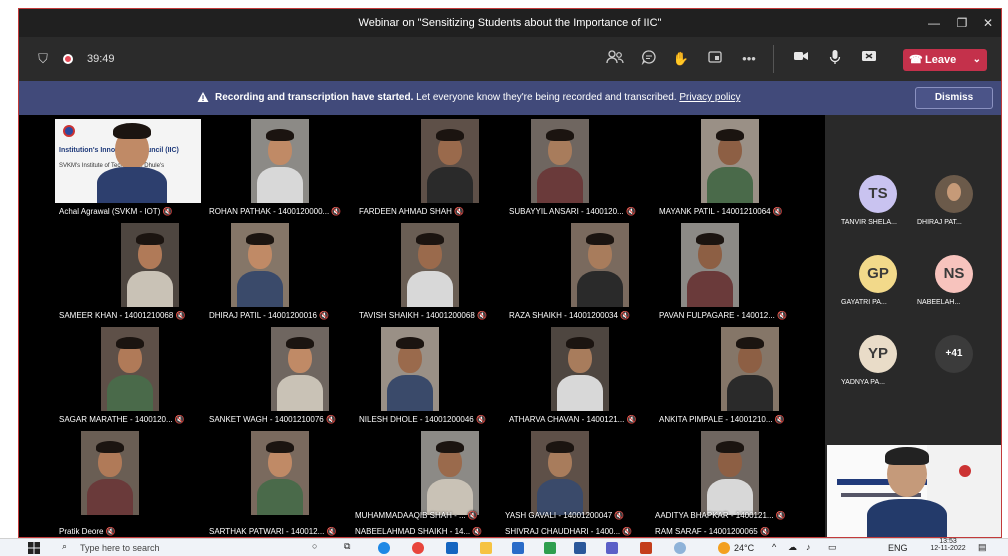 The image size is (1008, 556). I want to click on participant-avatar: YP, so click(878, 354).